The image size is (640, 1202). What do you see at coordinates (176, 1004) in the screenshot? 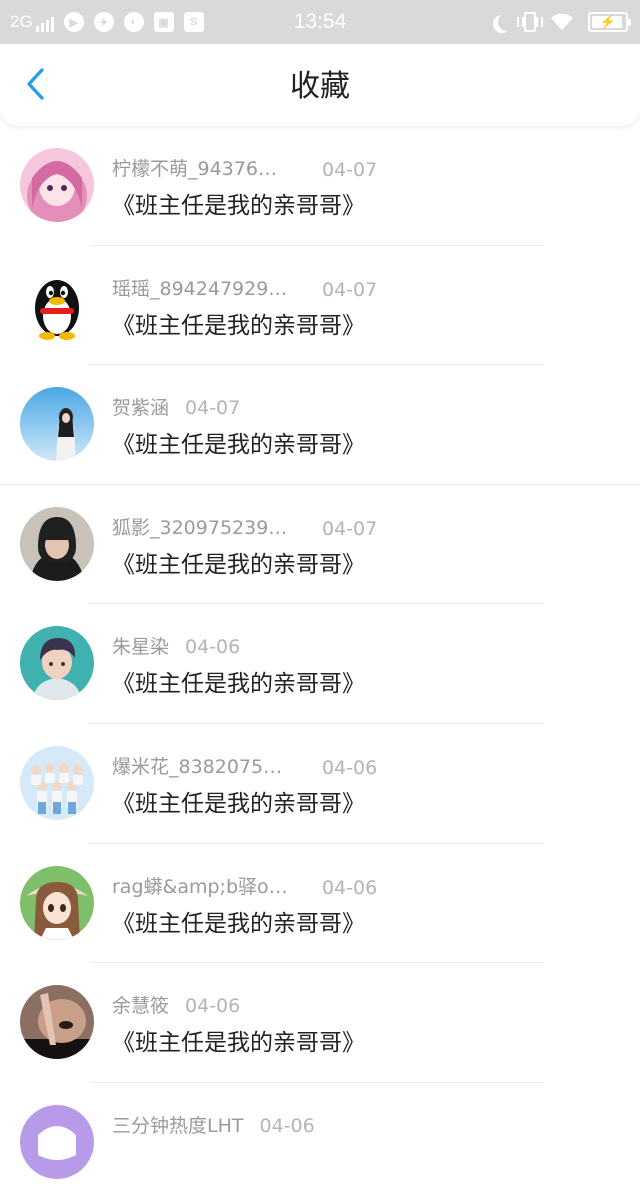
I see `item-meta: 余慧筱 04-06` at bounding box center [176, 1004].